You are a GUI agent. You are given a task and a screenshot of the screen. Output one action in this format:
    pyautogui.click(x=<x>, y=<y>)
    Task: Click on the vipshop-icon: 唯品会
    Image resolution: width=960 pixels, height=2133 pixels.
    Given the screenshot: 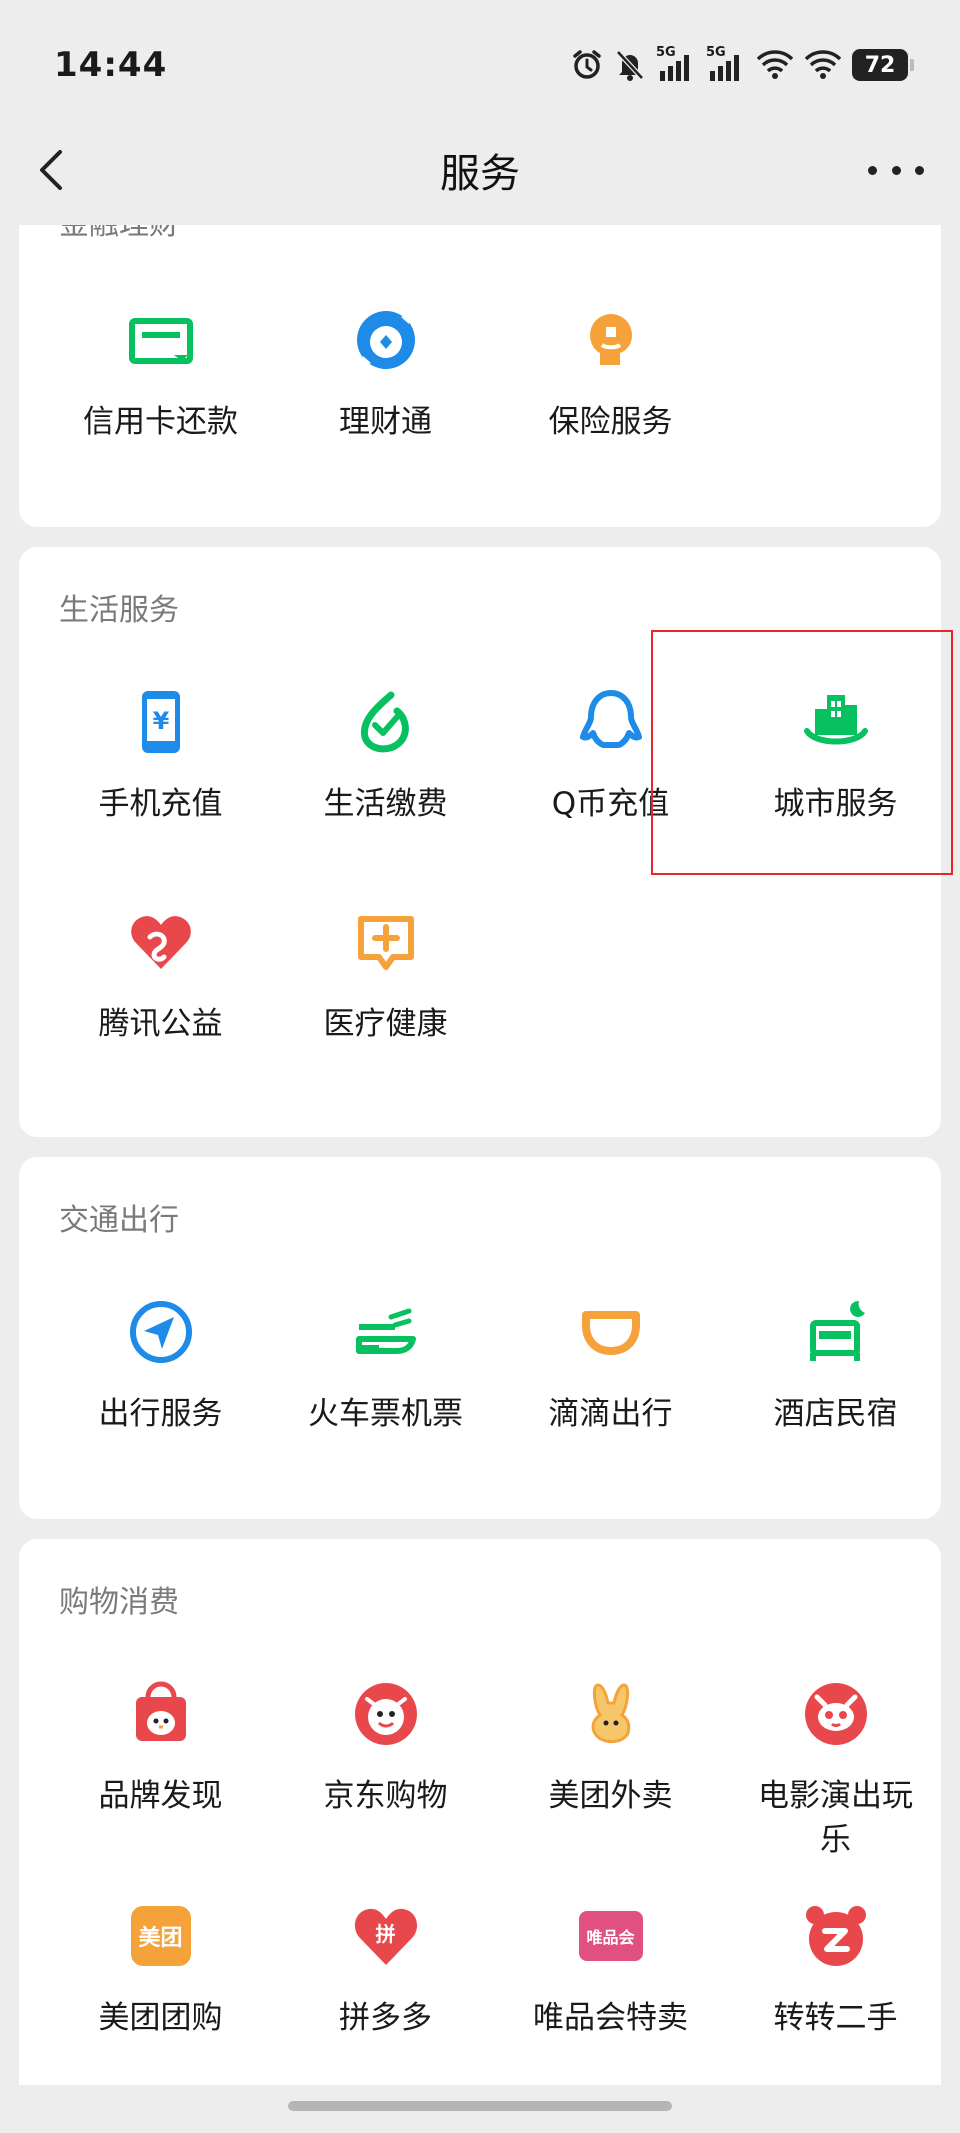 What is the action you would take?
    pyautogui.click(x=611, y=1936)
    